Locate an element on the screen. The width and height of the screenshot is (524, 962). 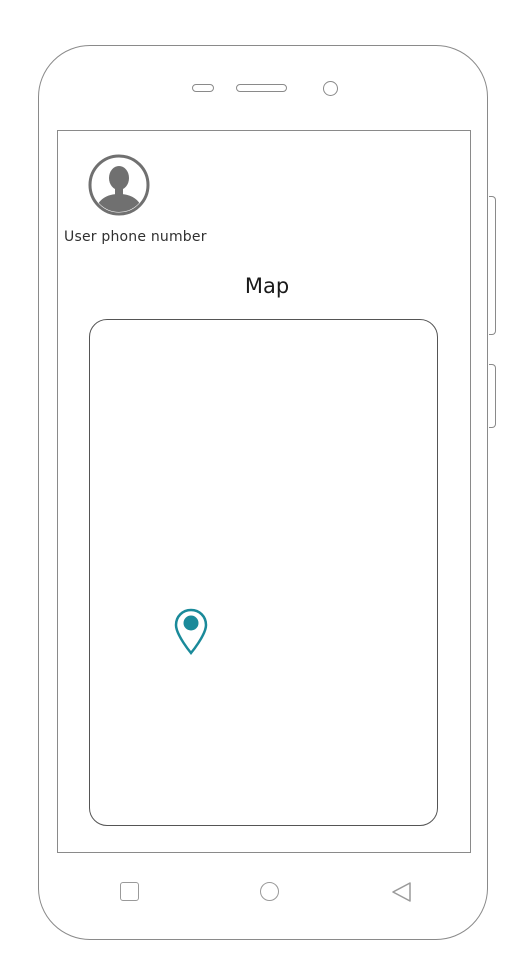
power-button is located at coordinates (492, 396).